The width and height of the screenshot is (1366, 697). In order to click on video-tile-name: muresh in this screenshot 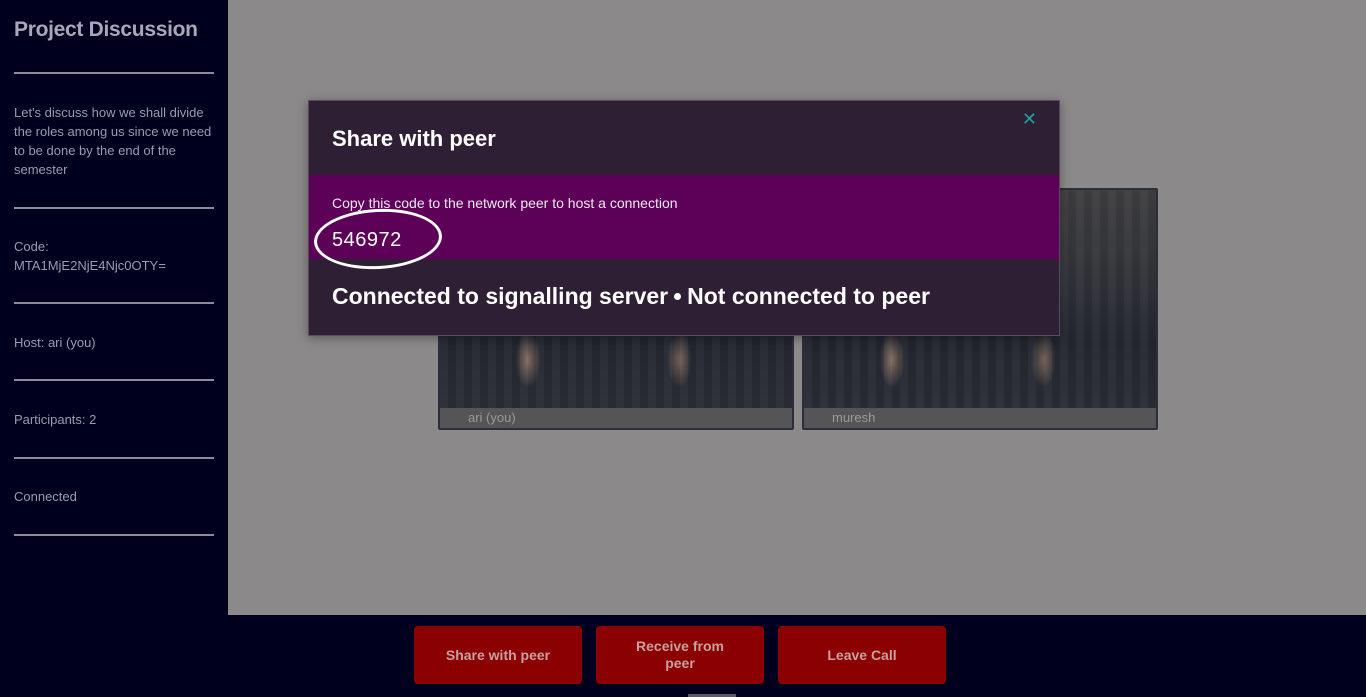, I will do `click(980, 418)`.